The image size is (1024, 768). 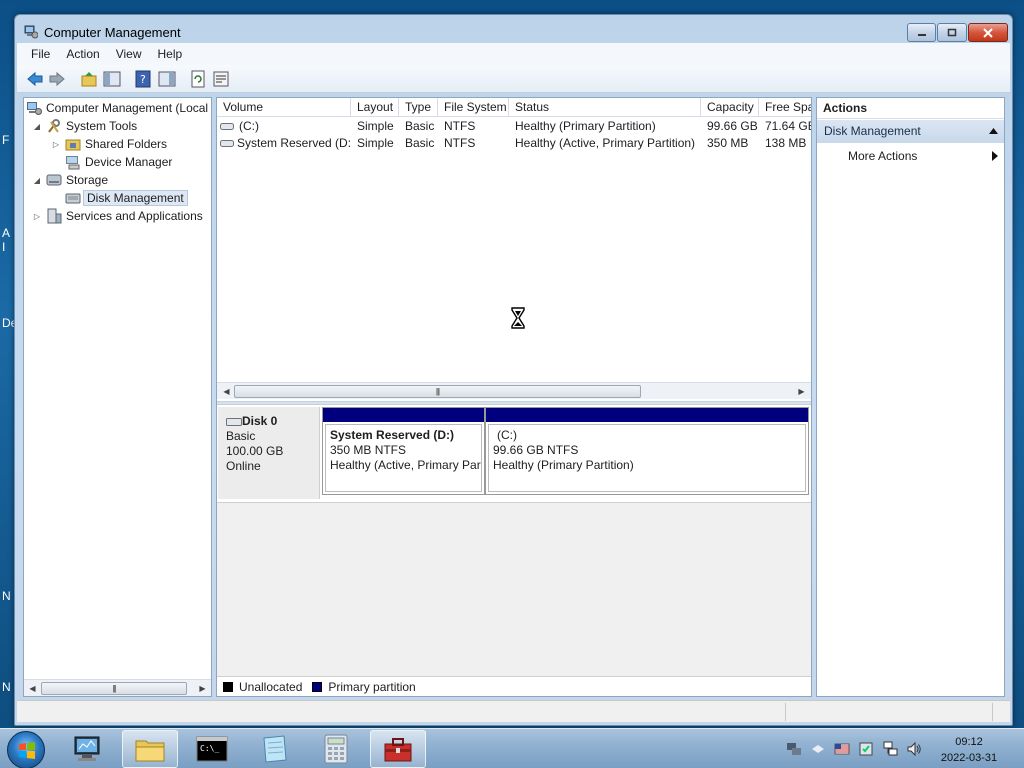 What do you see at coordinates (375, 143) in the screenshot?
I see `layout-cell: Simple` at bounding box center [375, 143].